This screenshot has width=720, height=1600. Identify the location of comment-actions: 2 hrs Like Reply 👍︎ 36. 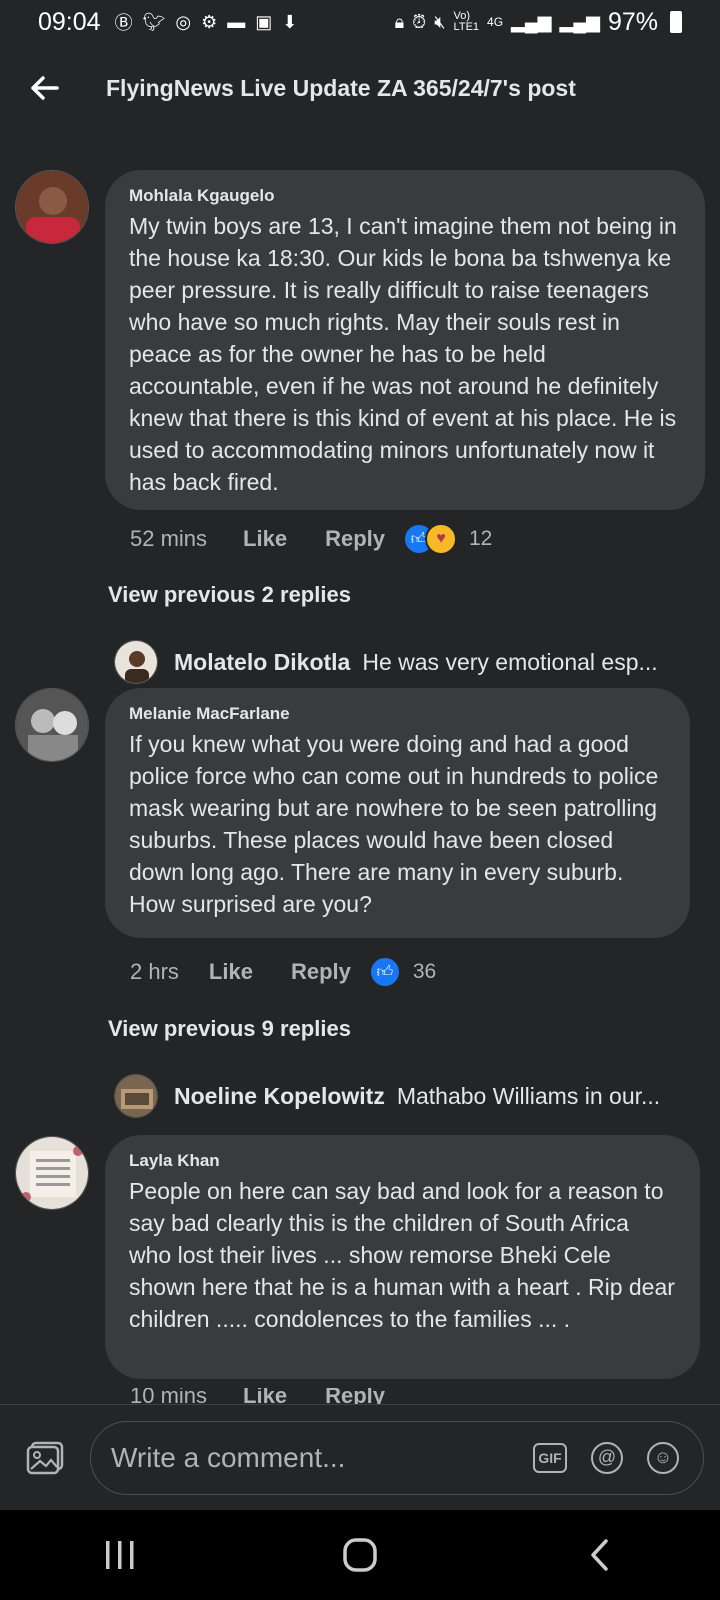
(283, 972).